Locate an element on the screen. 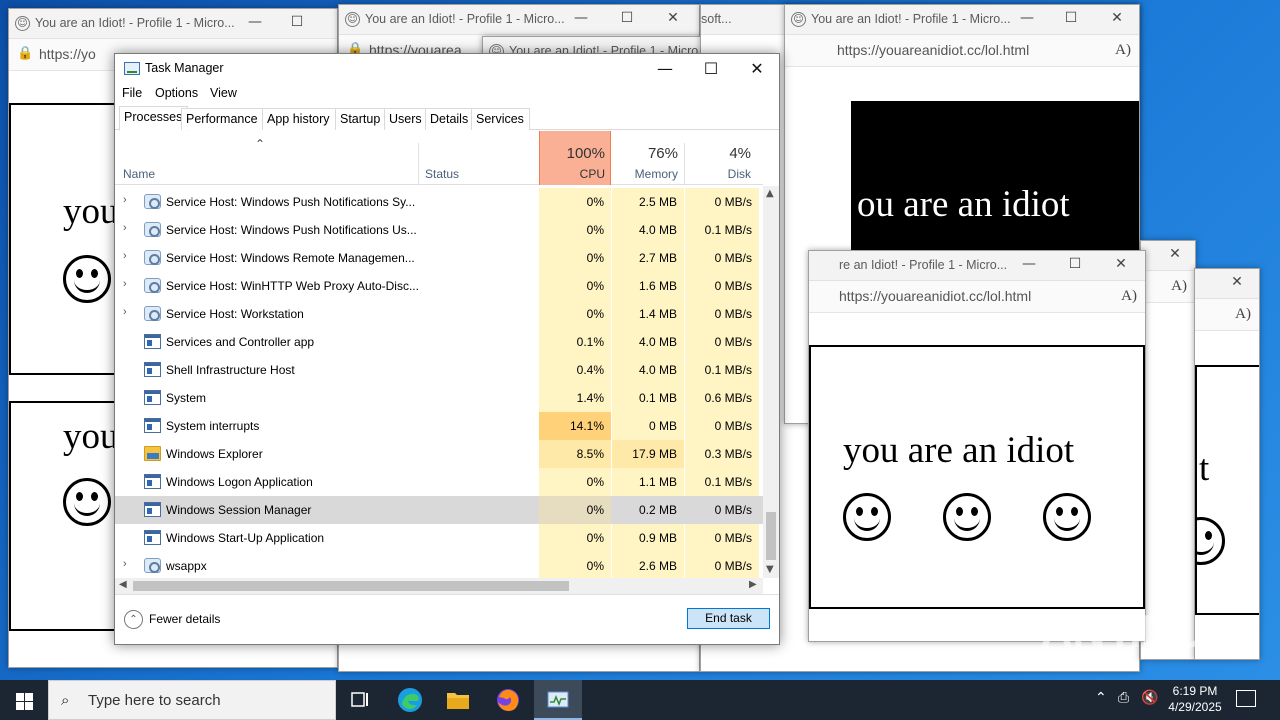  scroll-up-icon: ▲ is located at coordinates (770, 193).